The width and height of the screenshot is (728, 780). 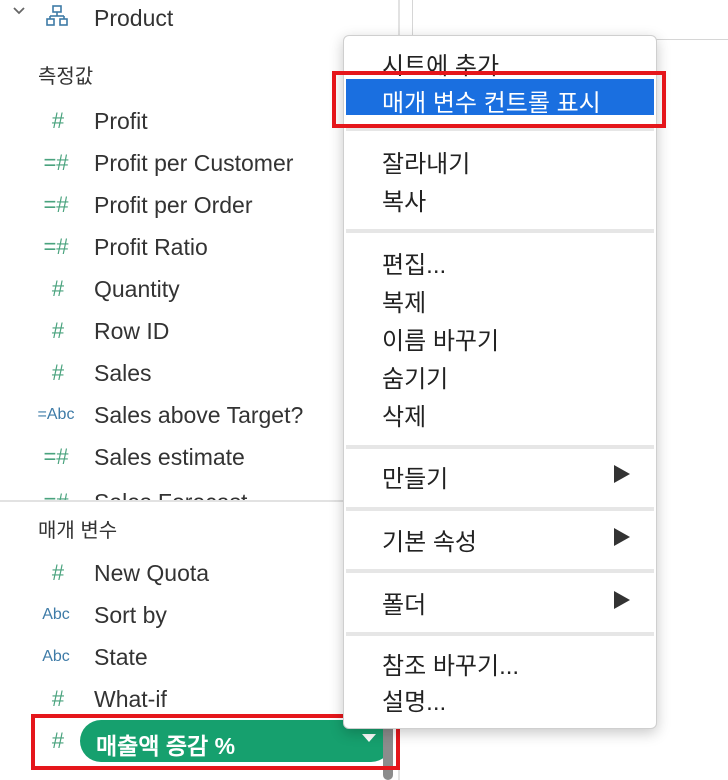 I want to click on field-label: Profit, so click(x=121, y=120).